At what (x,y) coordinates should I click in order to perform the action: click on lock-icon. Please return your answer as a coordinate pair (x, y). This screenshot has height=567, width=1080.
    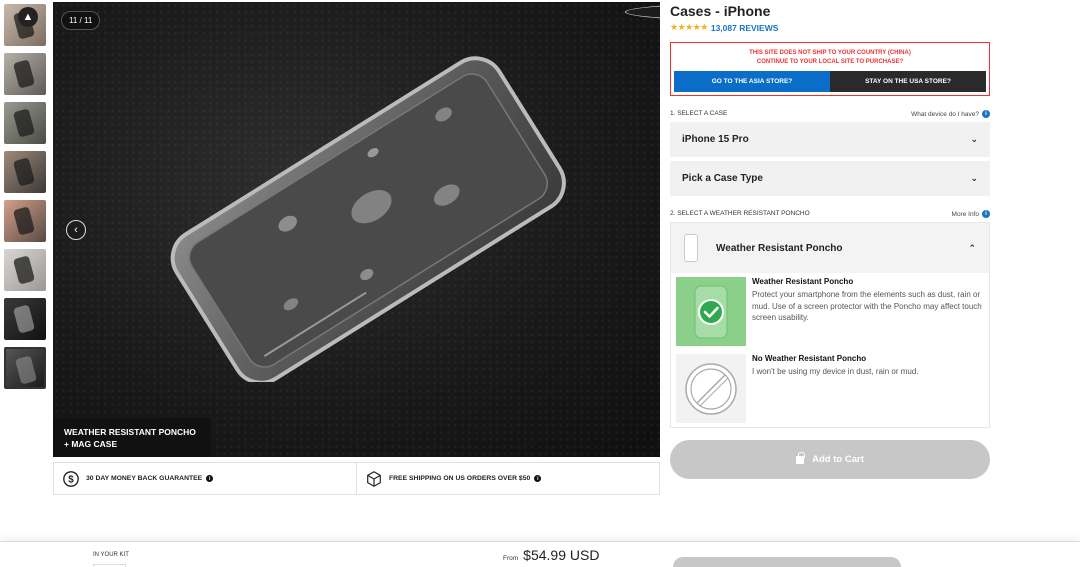
    Looking at the image, I should click on (800, 457).